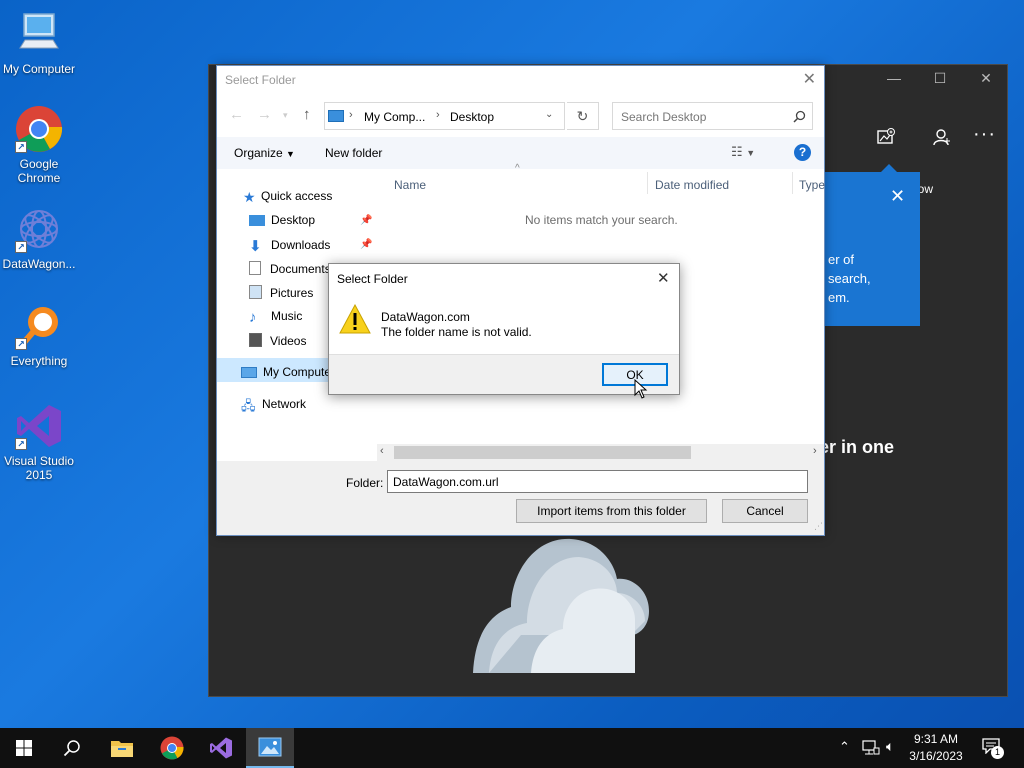 This screenshot has width=1024, height=768. What do you see at coordinates (299, 372) in the screenshot?
I see `nav-label: My Computer` at bounding box center [299, 372].